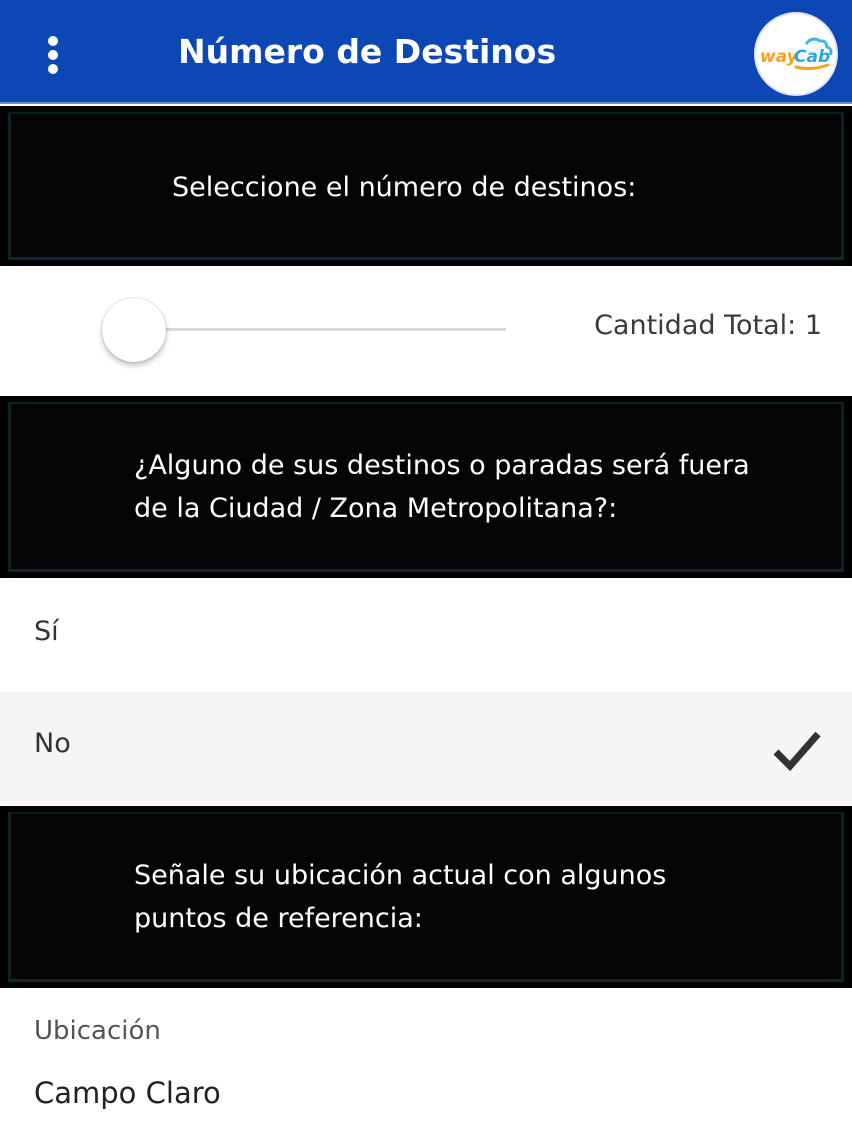 The width and height of the screenshot is (852, 1136). What do you see at coordinates (426, 748) in the screenshot?
I see `option-no: No` at bounding box center [426, 748].